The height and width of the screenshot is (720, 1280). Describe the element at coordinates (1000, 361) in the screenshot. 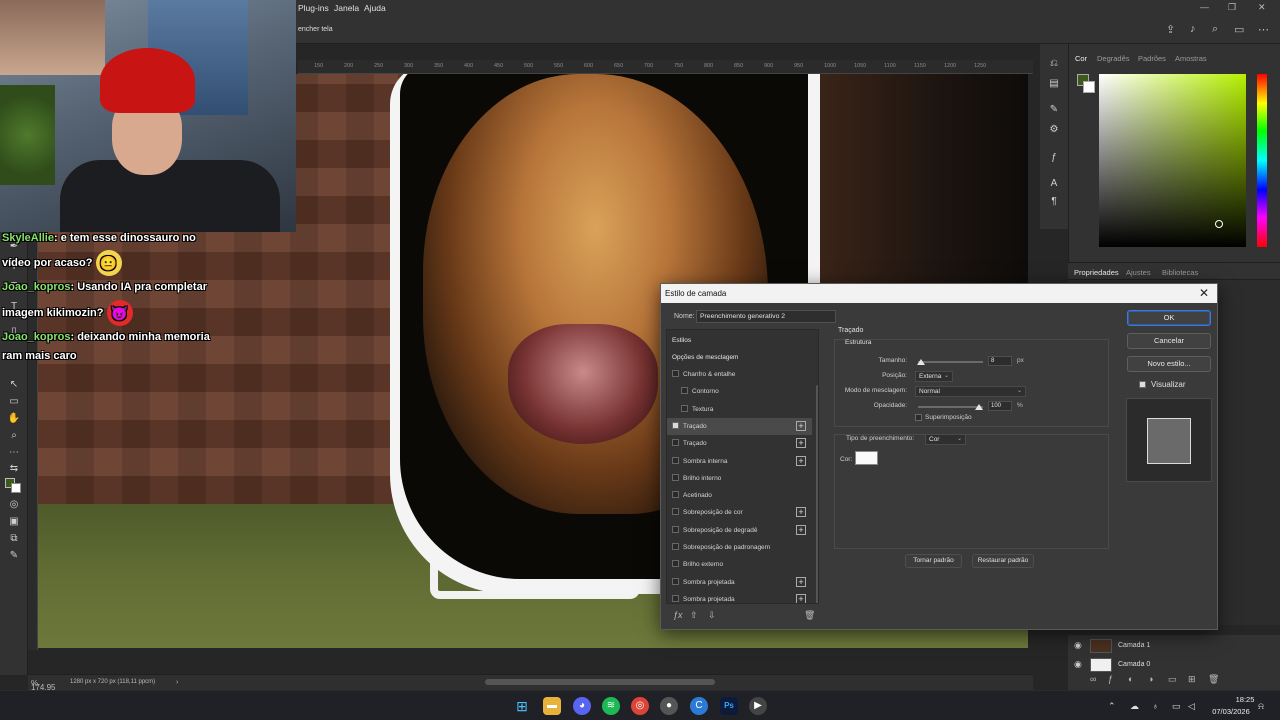

I see `size-input: 8` at that location.